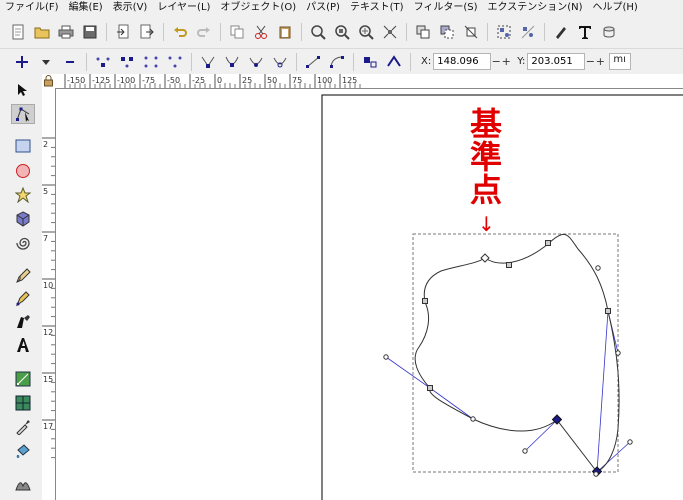 The height and width of the screenshot is (500, 683). Describe the element at coordinates (86, 7) in the screenshot. I see `menu-edit: 編集(E)` at that location.